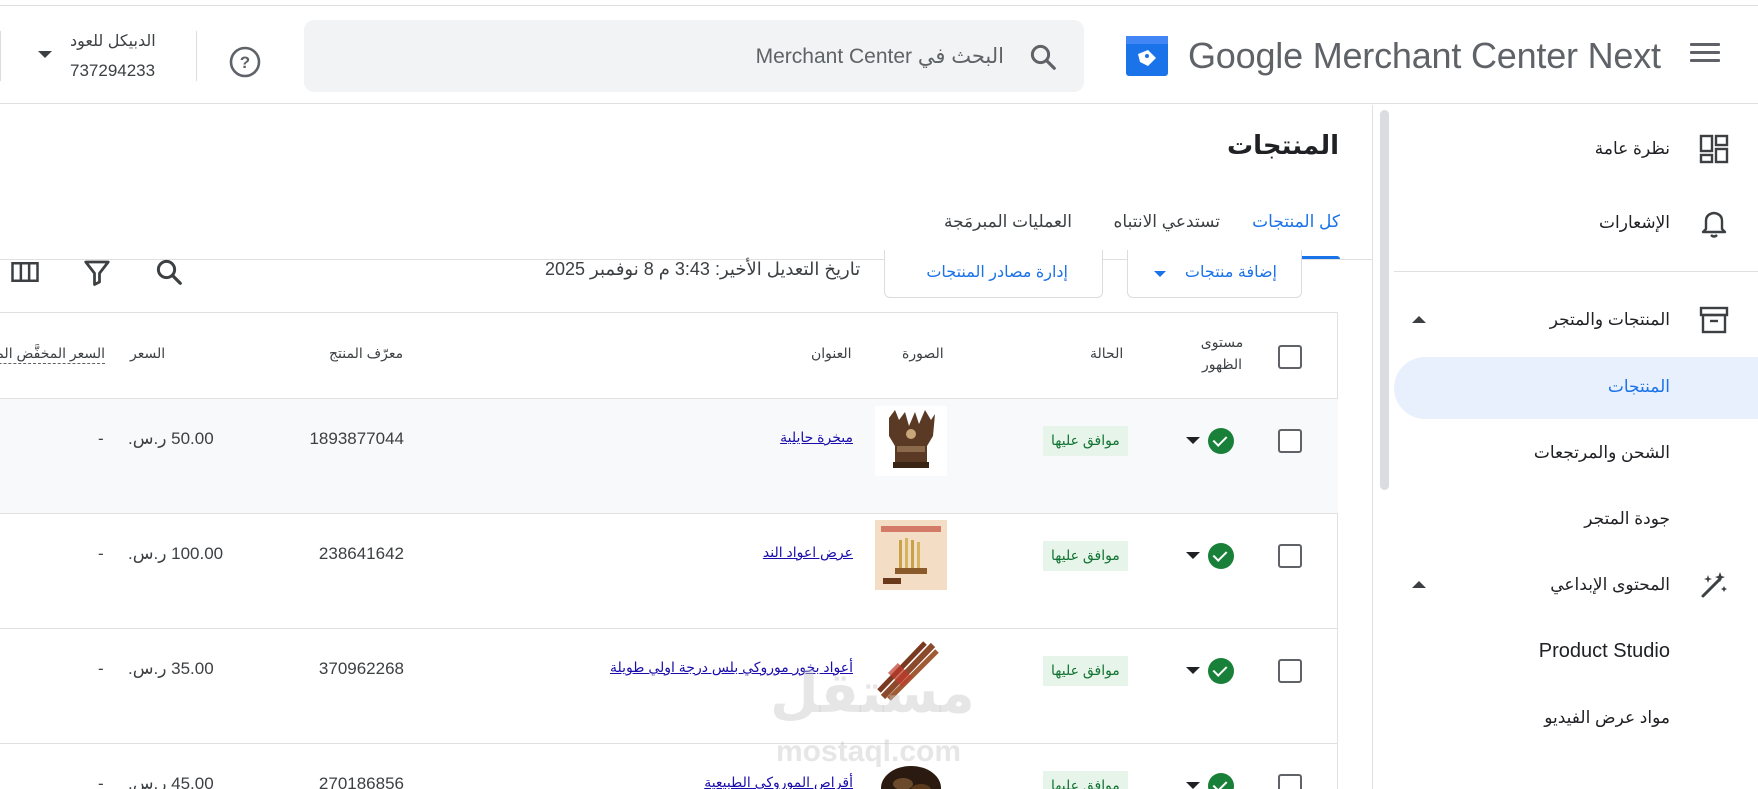 This screenshot has width=1758, height=789. What do you see at coordinates (245, 62) in the screenshot?
I see `help-icon: ?` at bounding box center [245, 62].